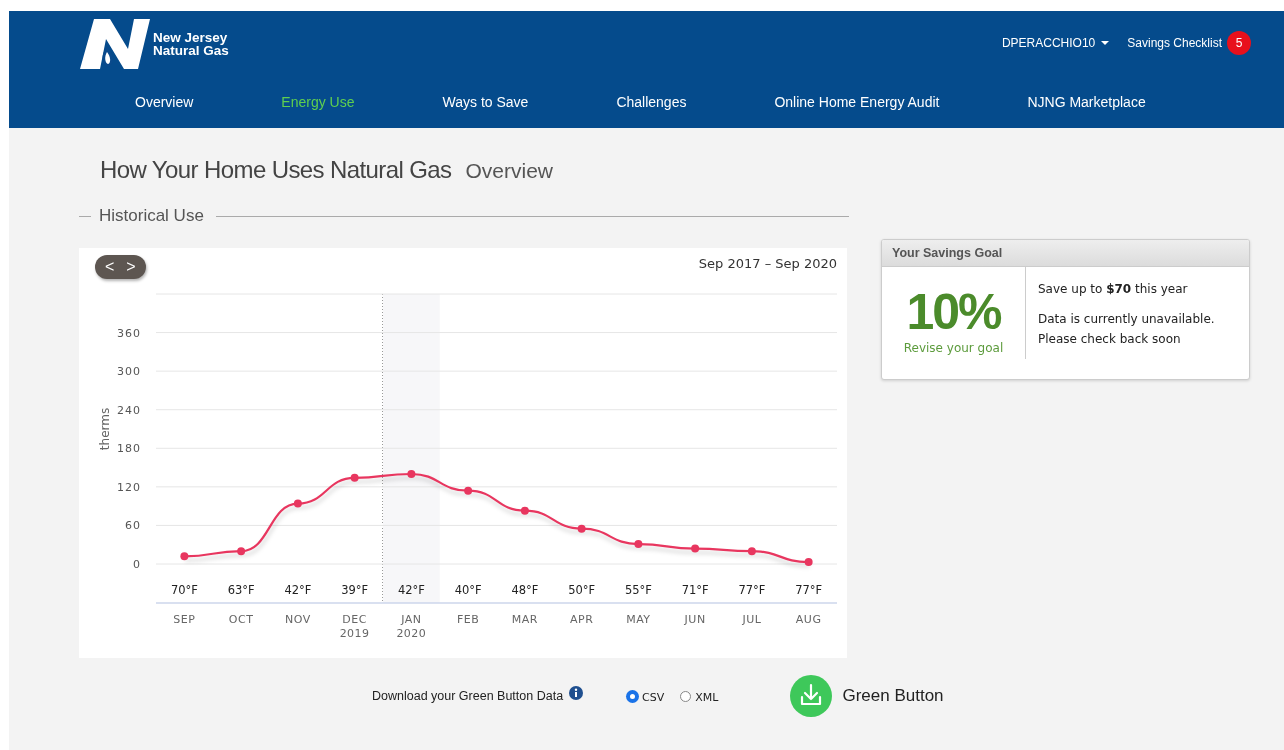 The height and width of the screenshot is (750, 1284). I want to click on month-label: JUN, so click(695, 619).